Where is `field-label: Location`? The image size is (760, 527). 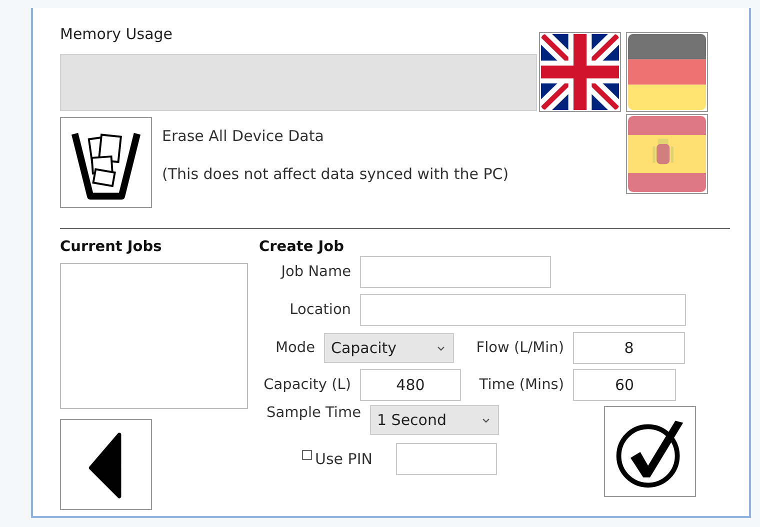
field-label: Location is located at coordinates (320, 310).